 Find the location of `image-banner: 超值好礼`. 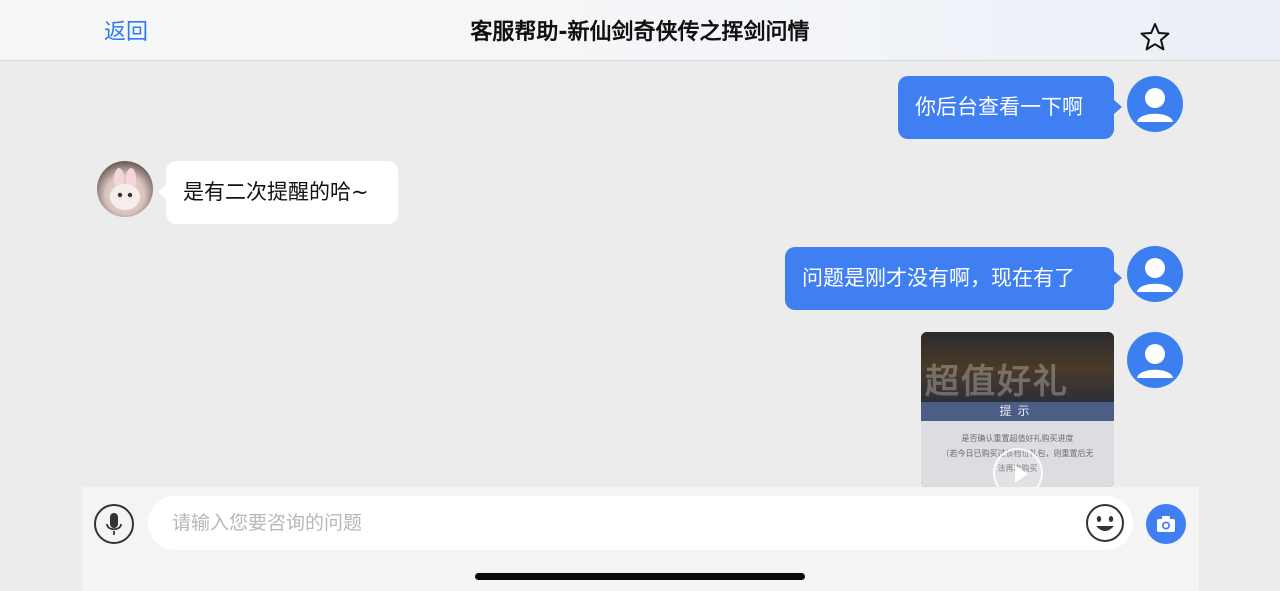

image-banner: 超值好礼 is located at coordinates (1017, 368).